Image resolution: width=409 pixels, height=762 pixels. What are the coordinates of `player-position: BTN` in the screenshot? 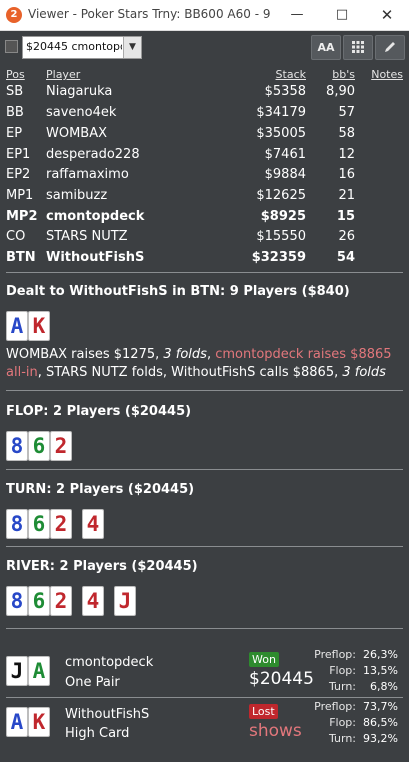 It's located at (21, 257).